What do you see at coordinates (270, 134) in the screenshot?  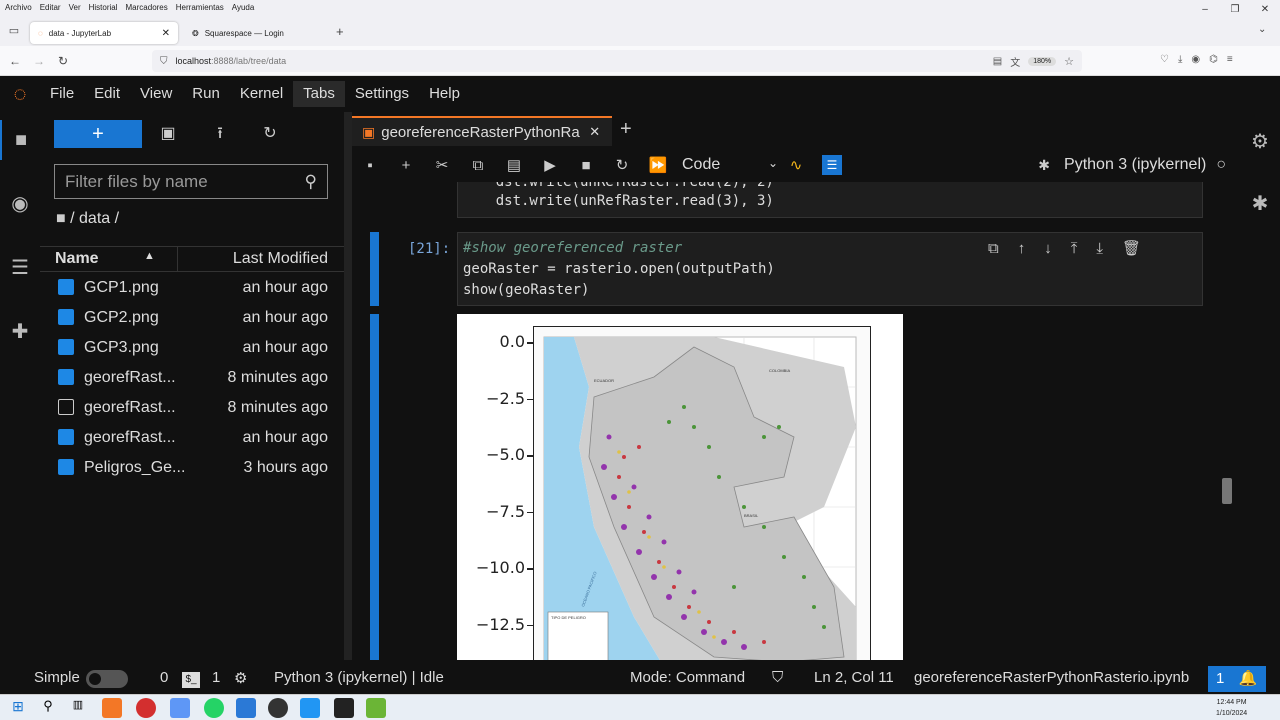 I see `refresh-icon: ↻` at bounding box center [270, 134].